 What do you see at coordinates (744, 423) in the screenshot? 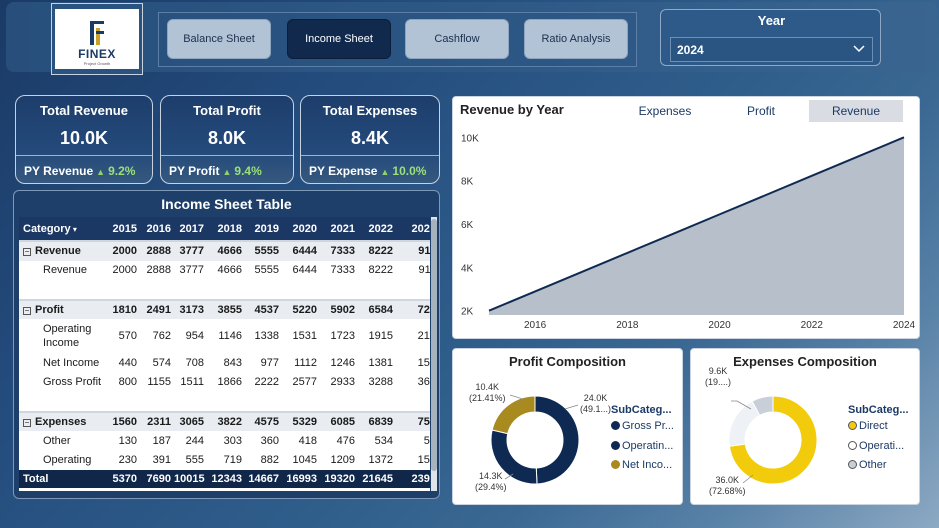
I see `slice-operating` at bounding box center [744, 423].